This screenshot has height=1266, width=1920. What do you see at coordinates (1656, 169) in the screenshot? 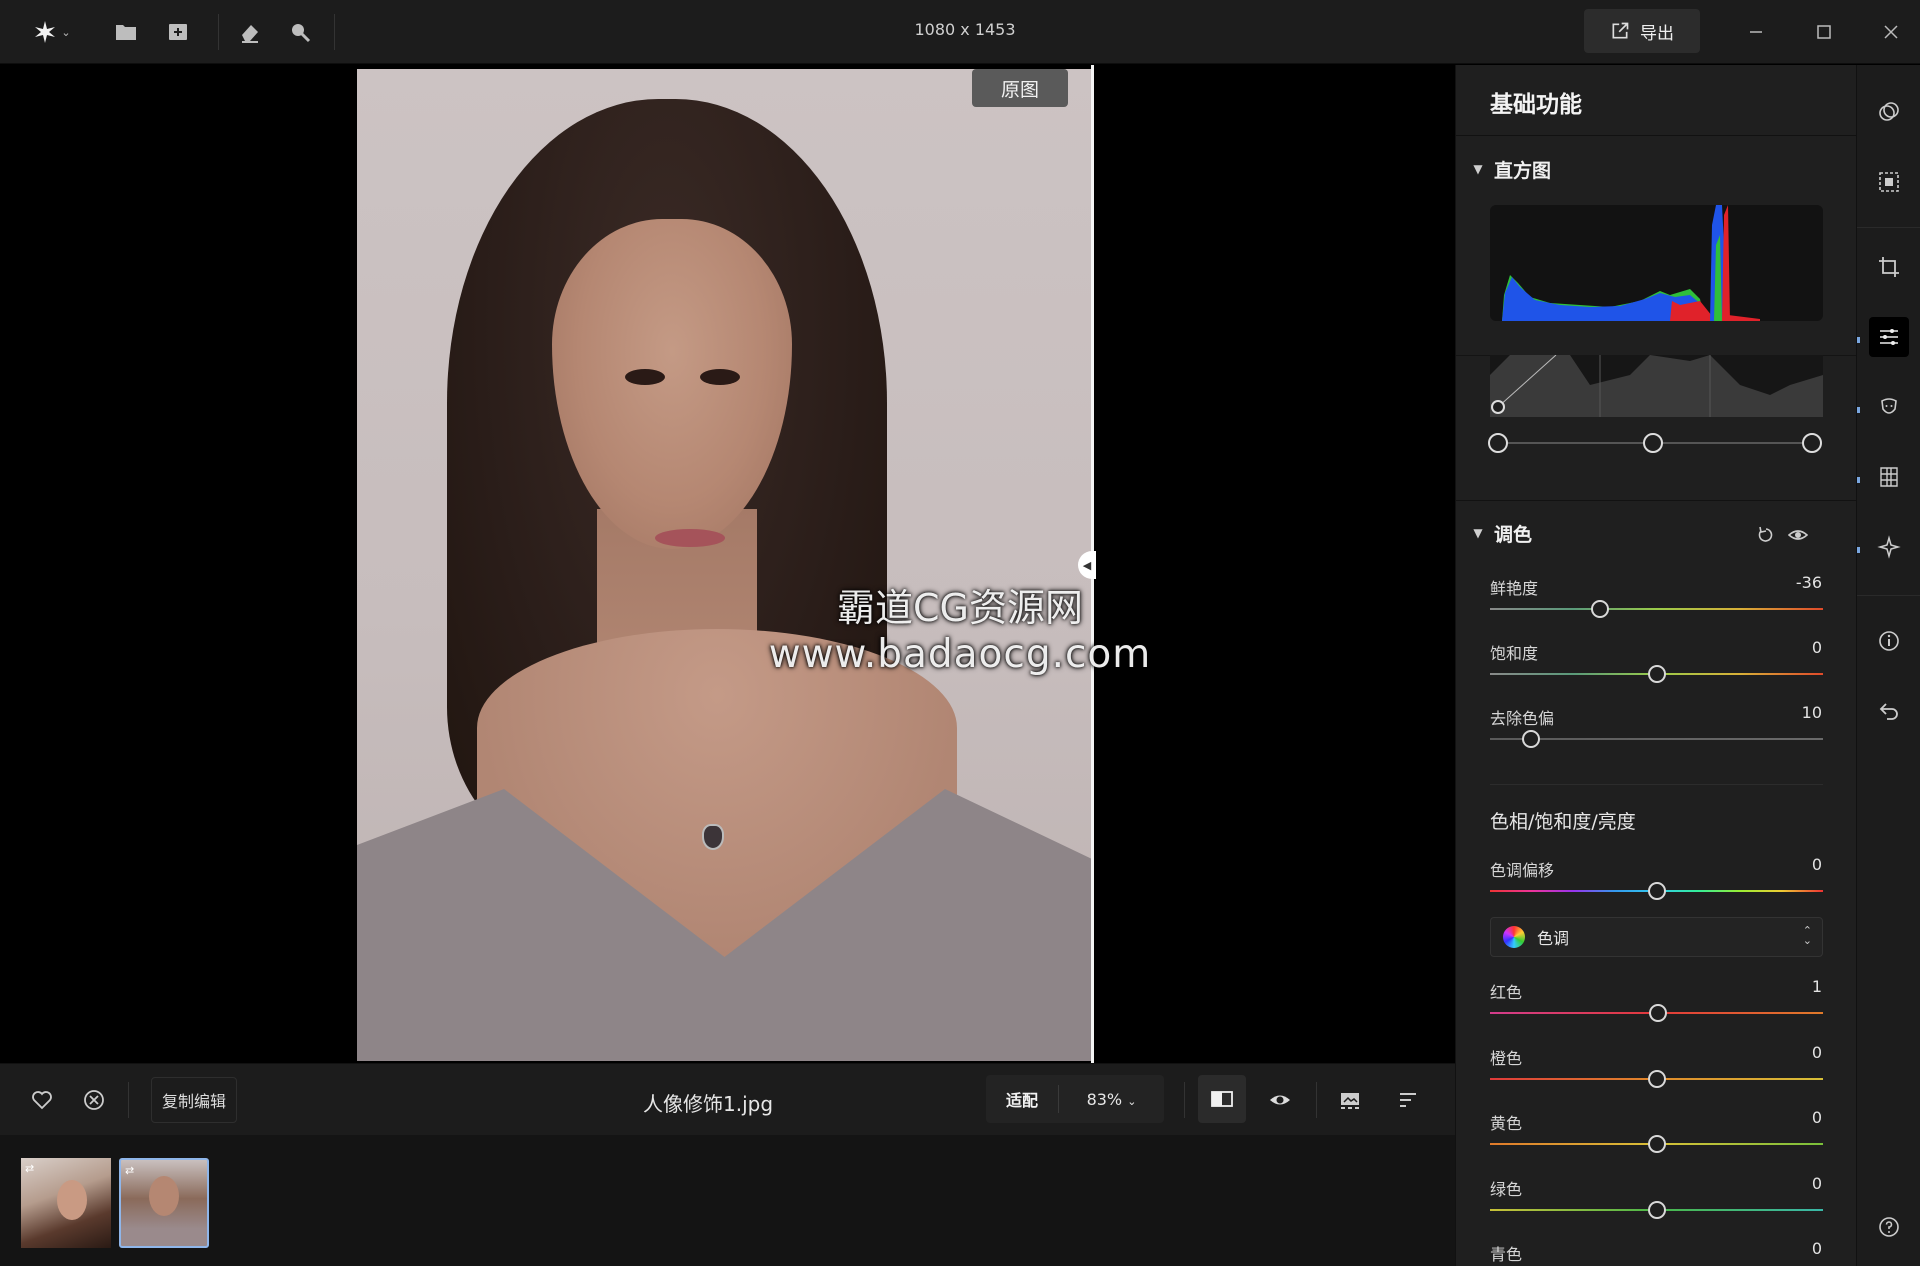
I see `histogram-section-header: ▼ 直方图` at bounding box center [1656, 169].